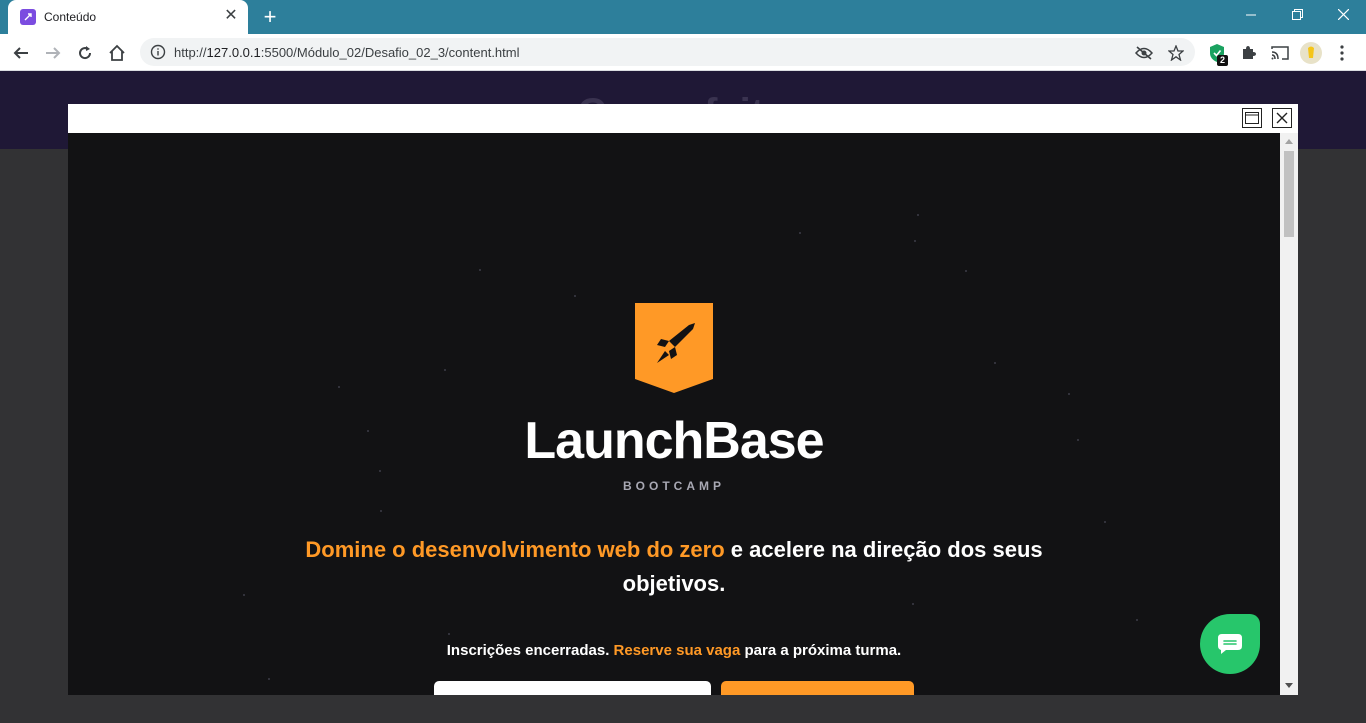  What do you see at coordinates (677, 650) in the screenshot?
I see `reserve-spot-link: Reserve sua vaga` at bounding box center [677, 650].